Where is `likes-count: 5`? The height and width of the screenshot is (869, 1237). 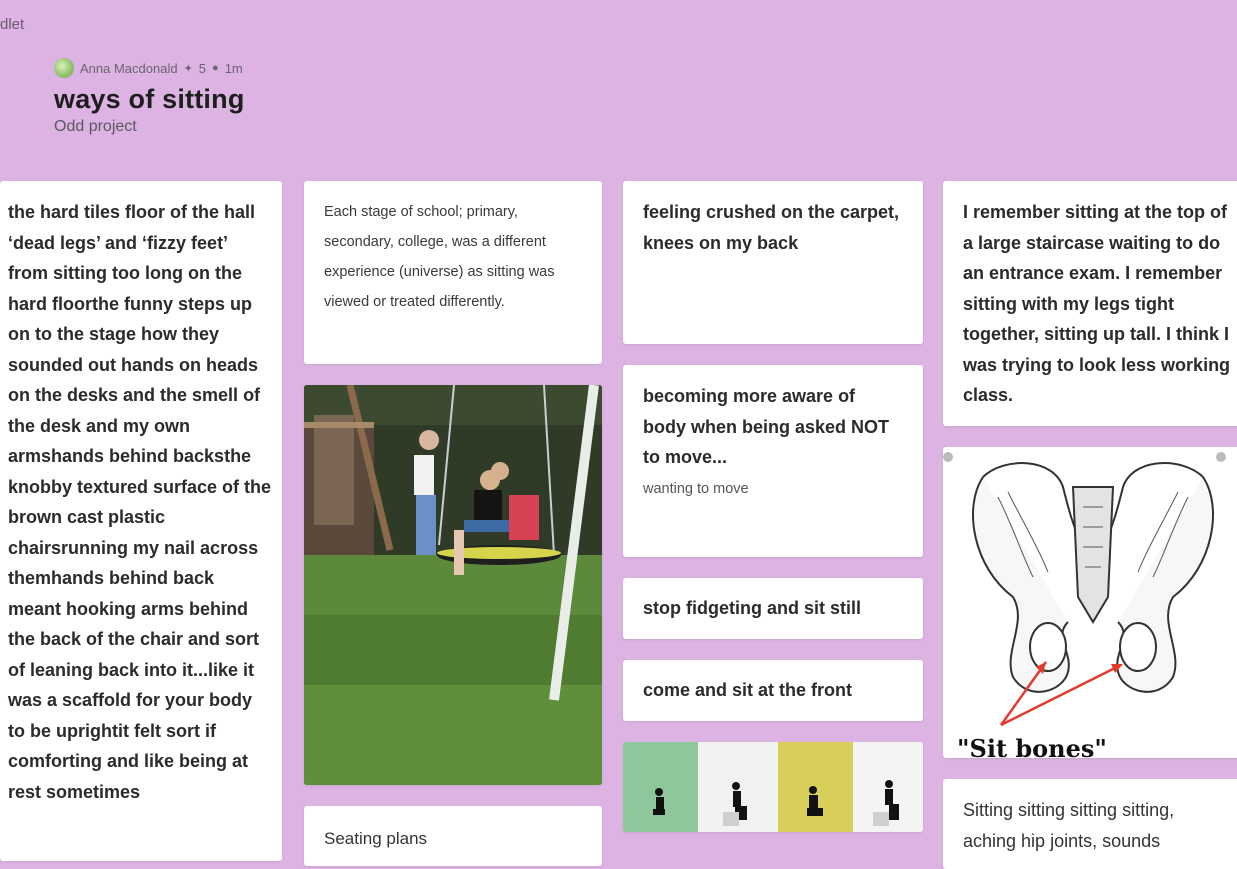
likes-count: 5 is located at coordinates (202, 68).